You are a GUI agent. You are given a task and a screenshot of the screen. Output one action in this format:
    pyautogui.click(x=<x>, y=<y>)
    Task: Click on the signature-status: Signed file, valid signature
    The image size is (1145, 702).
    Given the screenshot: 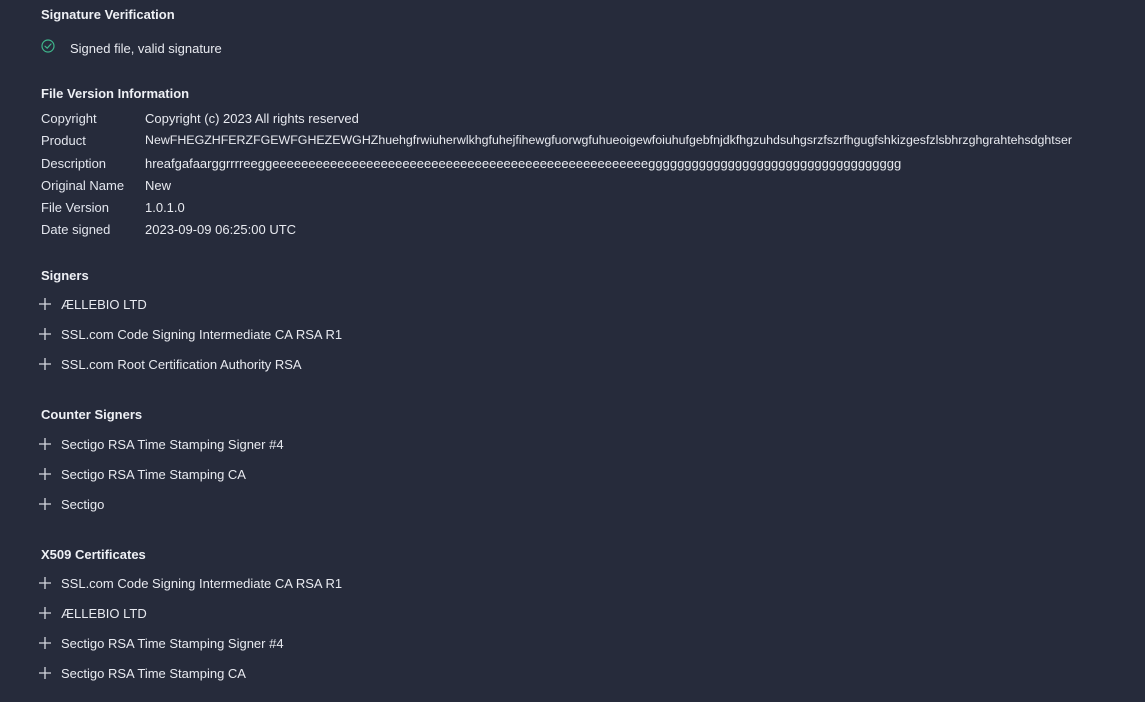 What is the action you would take?
    pyautogui.click(x=131, y=48)
    